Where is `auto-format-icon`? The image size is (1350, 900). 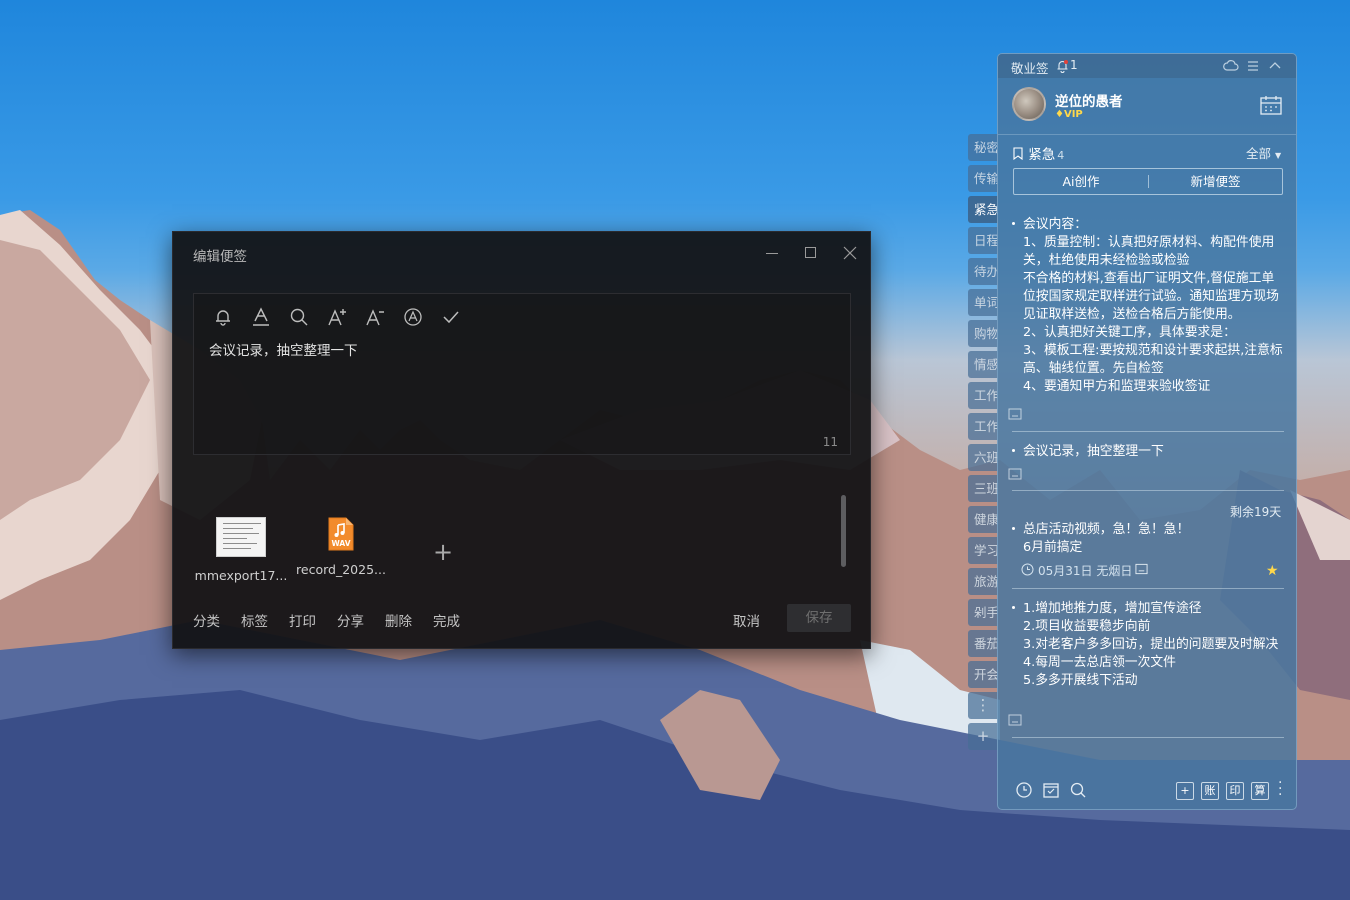
auto-format-icon is located at coordinates (414, 318).